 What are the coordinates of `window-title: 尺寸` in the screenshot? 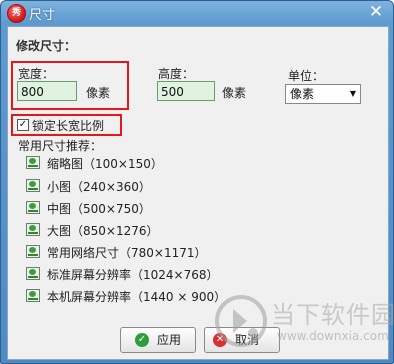 It's located at (42, 15).